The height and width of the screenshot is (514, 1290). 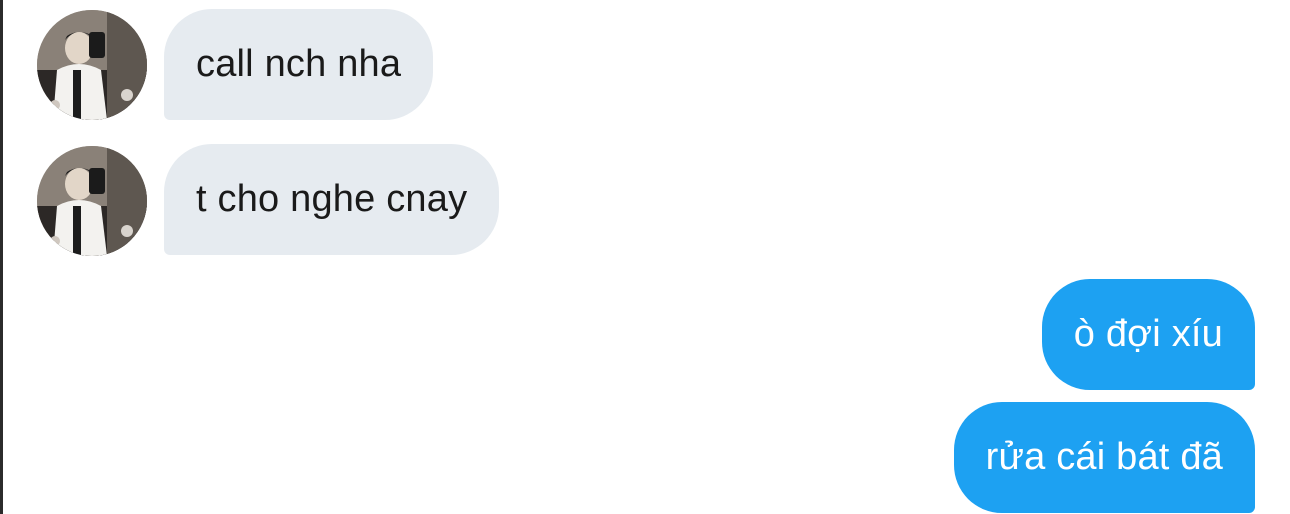 I want to click on outgoing-message-bubble: rửa cái bát đã, so click(x=1104, y=457).